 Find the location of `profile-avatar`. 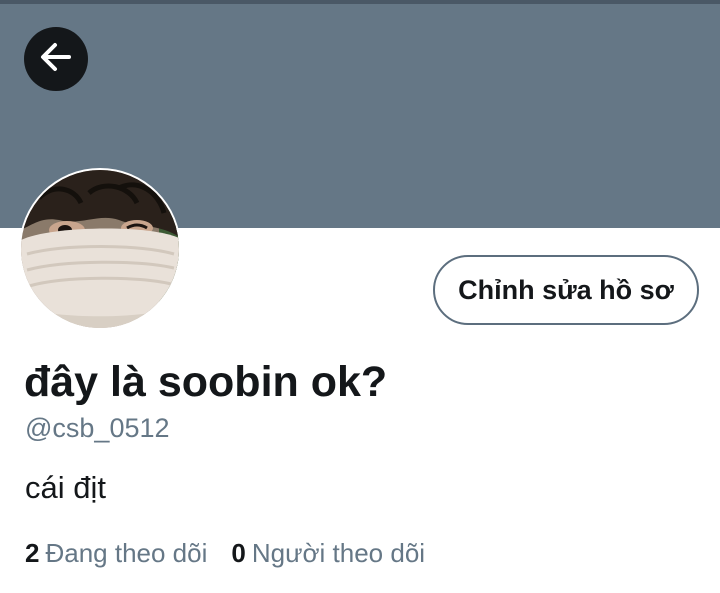

profile-avatar is located at coordinates (100, 249).